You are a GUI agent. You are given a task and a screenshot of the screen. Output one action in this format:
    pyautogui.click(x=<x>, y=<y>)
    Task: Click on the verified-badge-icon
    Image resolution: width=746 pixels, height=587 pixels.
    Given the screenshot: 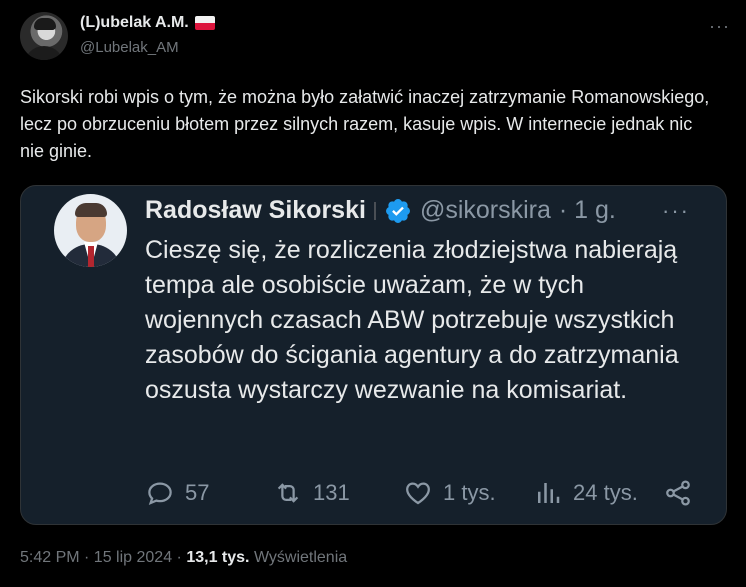 What is the action you would take?
    pyautogui.click(x=397, y=210)
    